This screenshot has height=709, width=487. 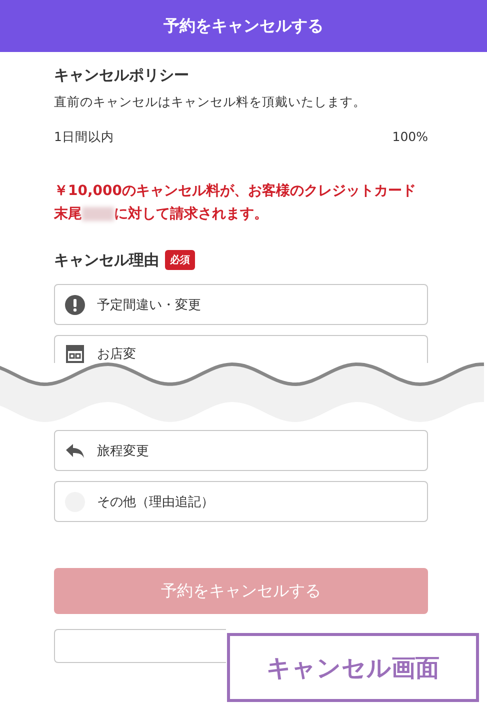 I want to click on reason-option: 旅程変更, so click(x=241, y=450).